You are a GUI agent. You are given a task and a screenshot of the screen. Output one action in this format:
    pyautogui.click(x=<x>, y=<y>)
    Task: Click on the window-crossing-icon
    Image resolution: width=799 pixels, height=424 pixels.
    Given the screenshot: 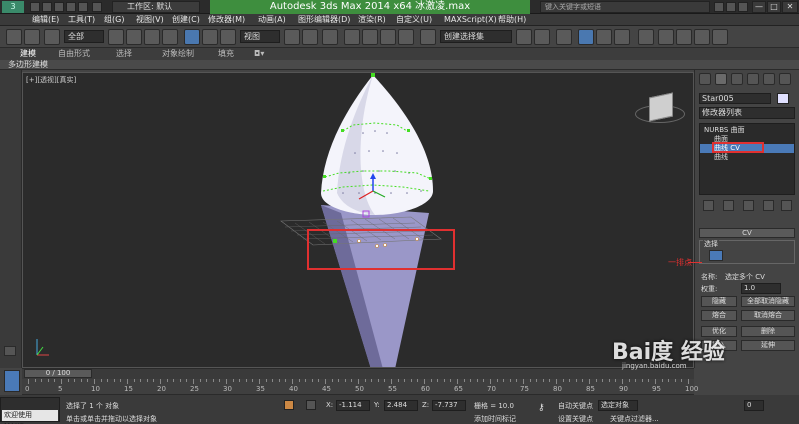 What is the action you would take?
    pyautogui.click(x=170, y=37)
    